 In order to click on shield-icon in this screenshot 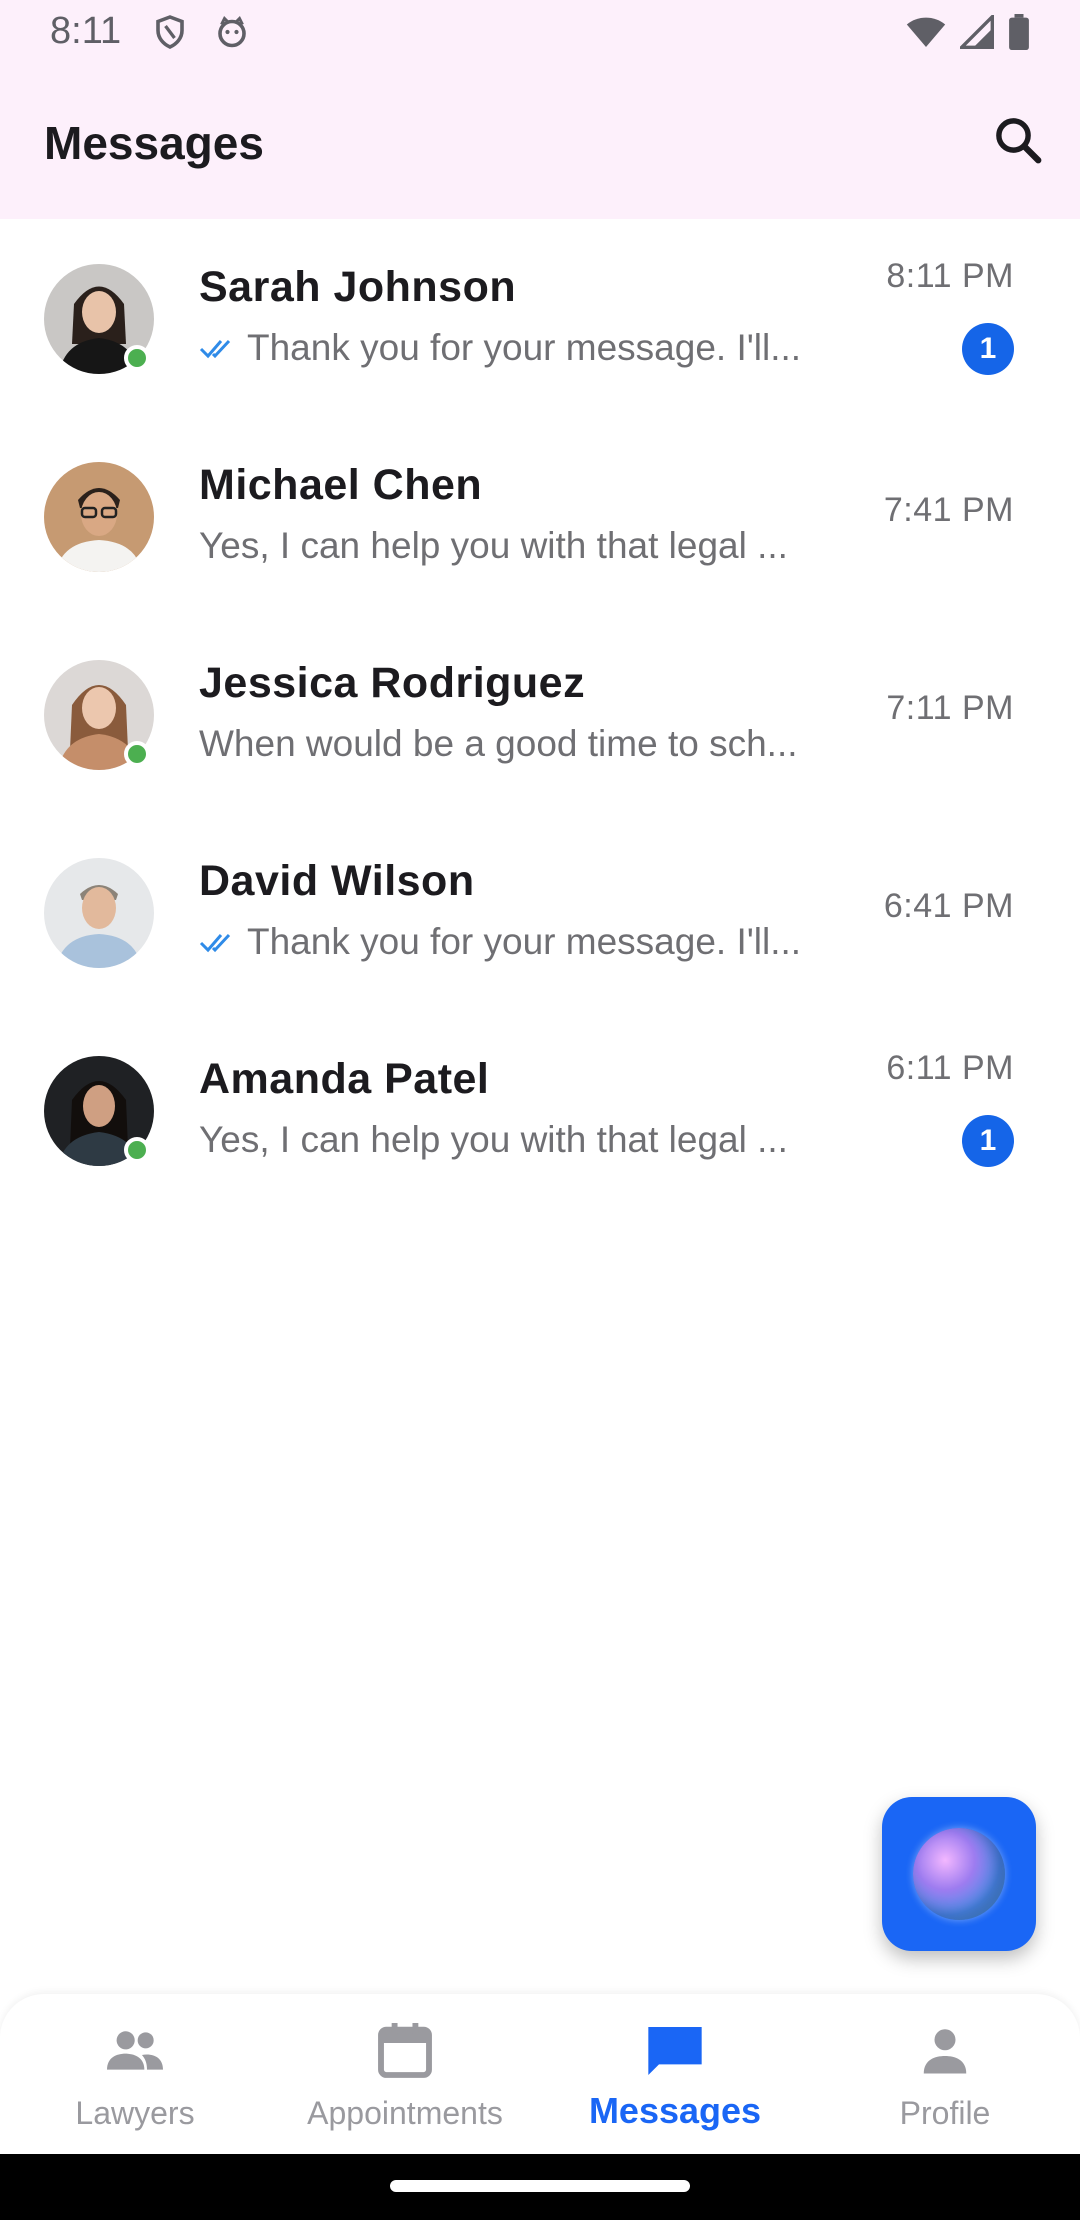, I will do `click(170, 34)`.